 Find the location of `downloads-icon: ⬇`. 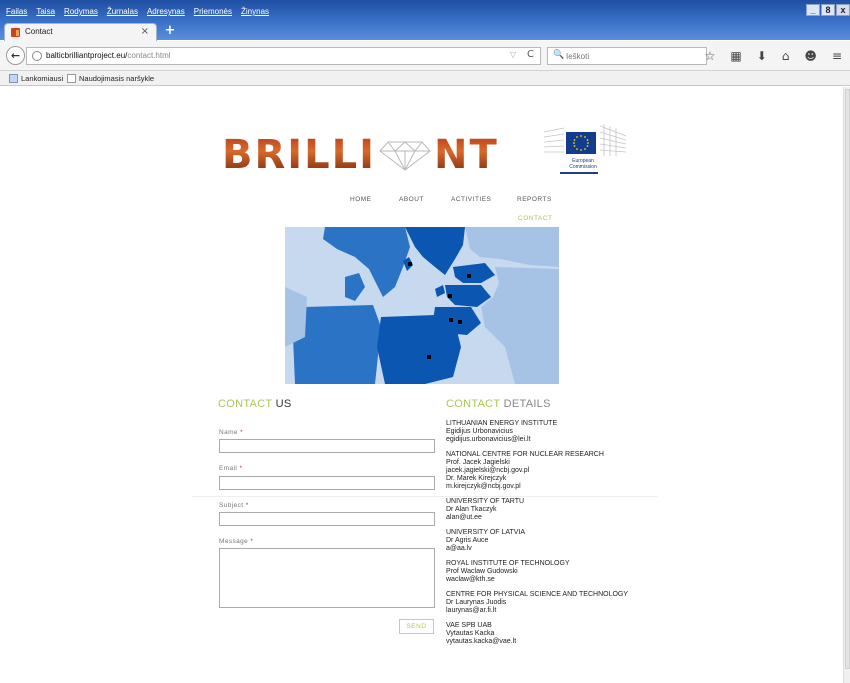

downloads-icon: ⬇ is located at coordinates (762, 56).